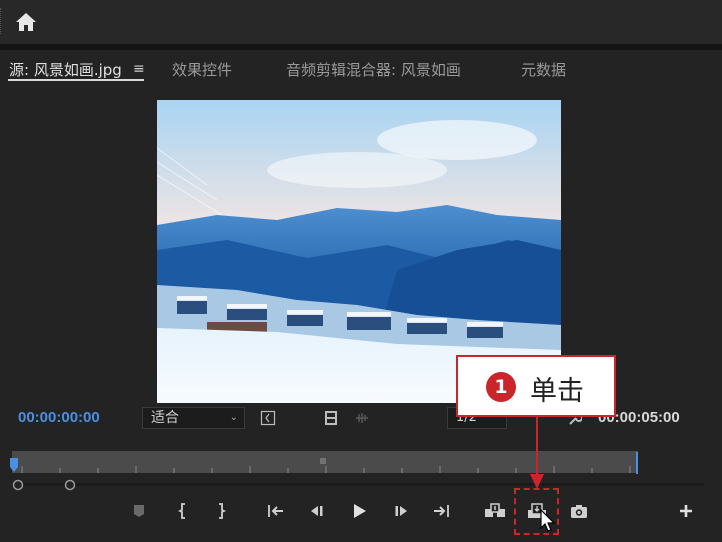  Describe the element at coordinates (26, 22) in the screenshot. I see `home-icon` at that location.